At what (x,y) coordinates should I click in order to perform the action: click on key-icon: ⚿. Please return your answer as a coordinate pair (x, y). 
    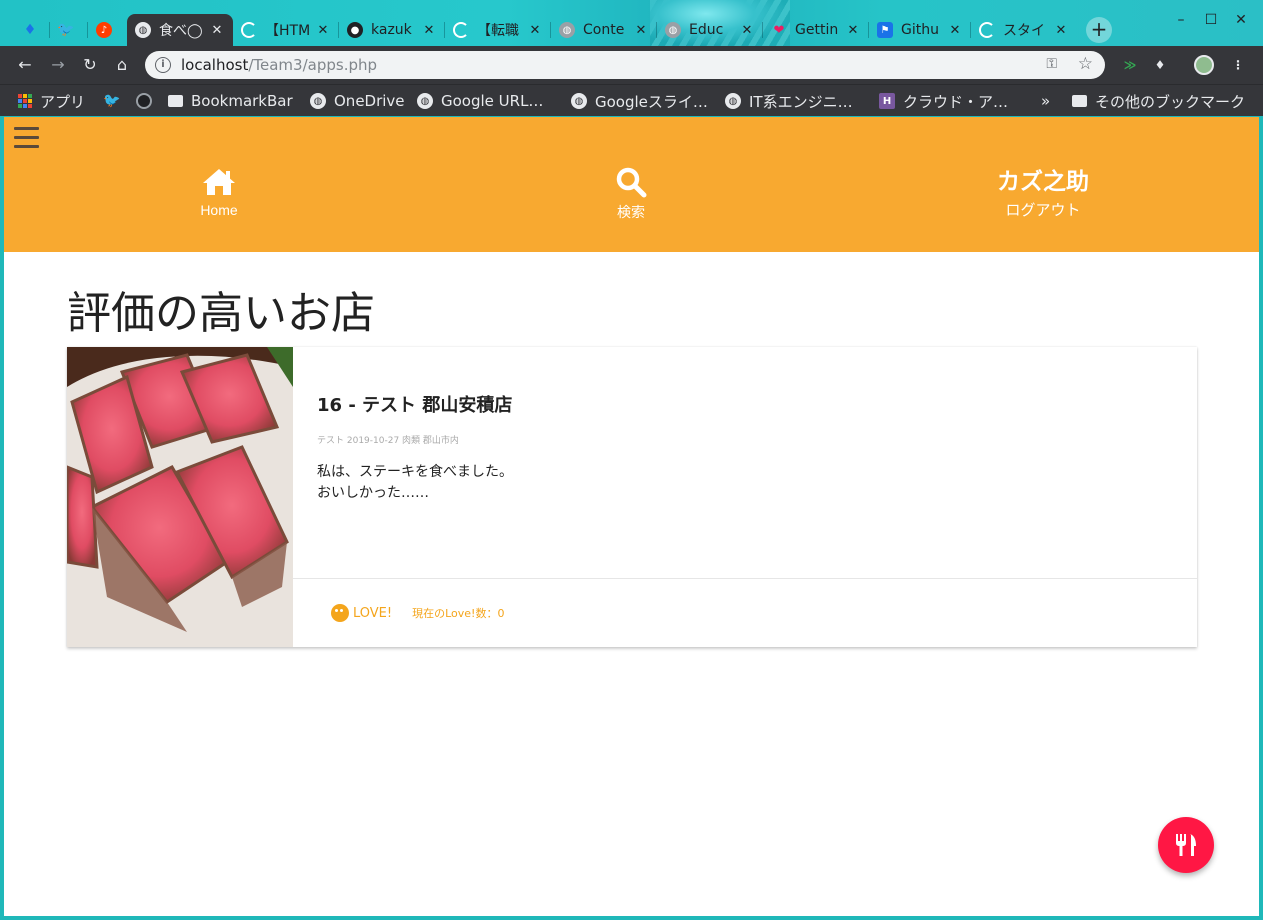
    Looking at the image, I should click on (1051, 64).